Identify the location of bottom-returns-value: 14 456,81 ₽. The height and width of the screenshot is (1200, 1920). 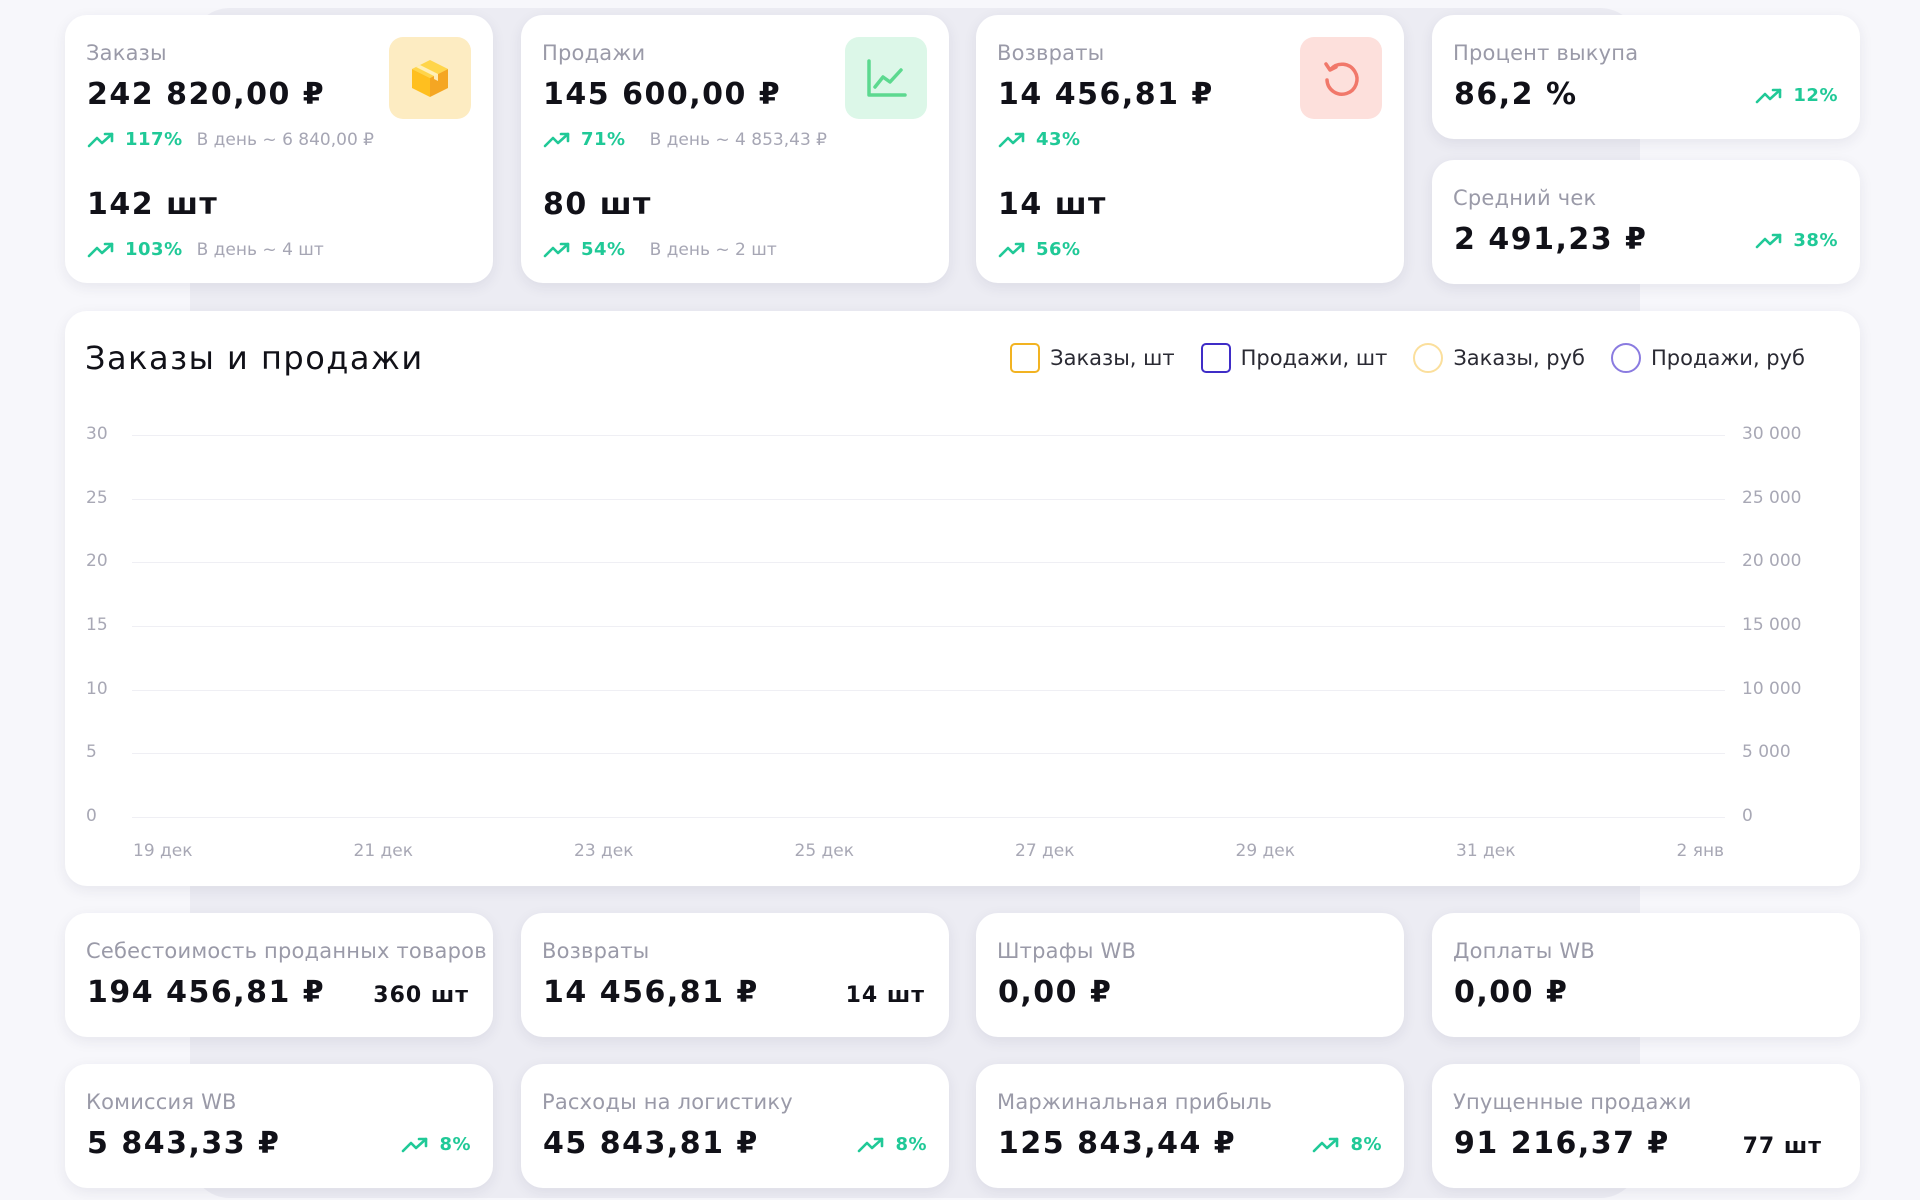
(651, 992).